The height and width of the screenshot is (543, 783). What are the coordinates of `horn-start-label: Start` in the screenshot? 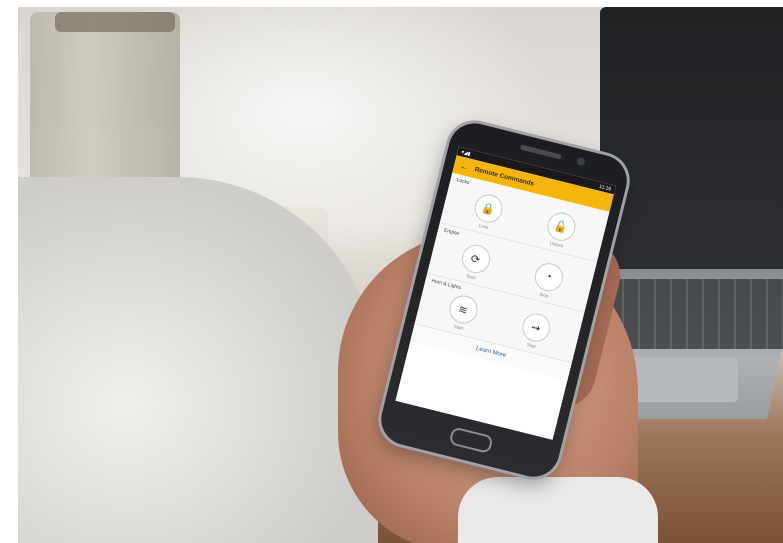 It's located at (458, 327).